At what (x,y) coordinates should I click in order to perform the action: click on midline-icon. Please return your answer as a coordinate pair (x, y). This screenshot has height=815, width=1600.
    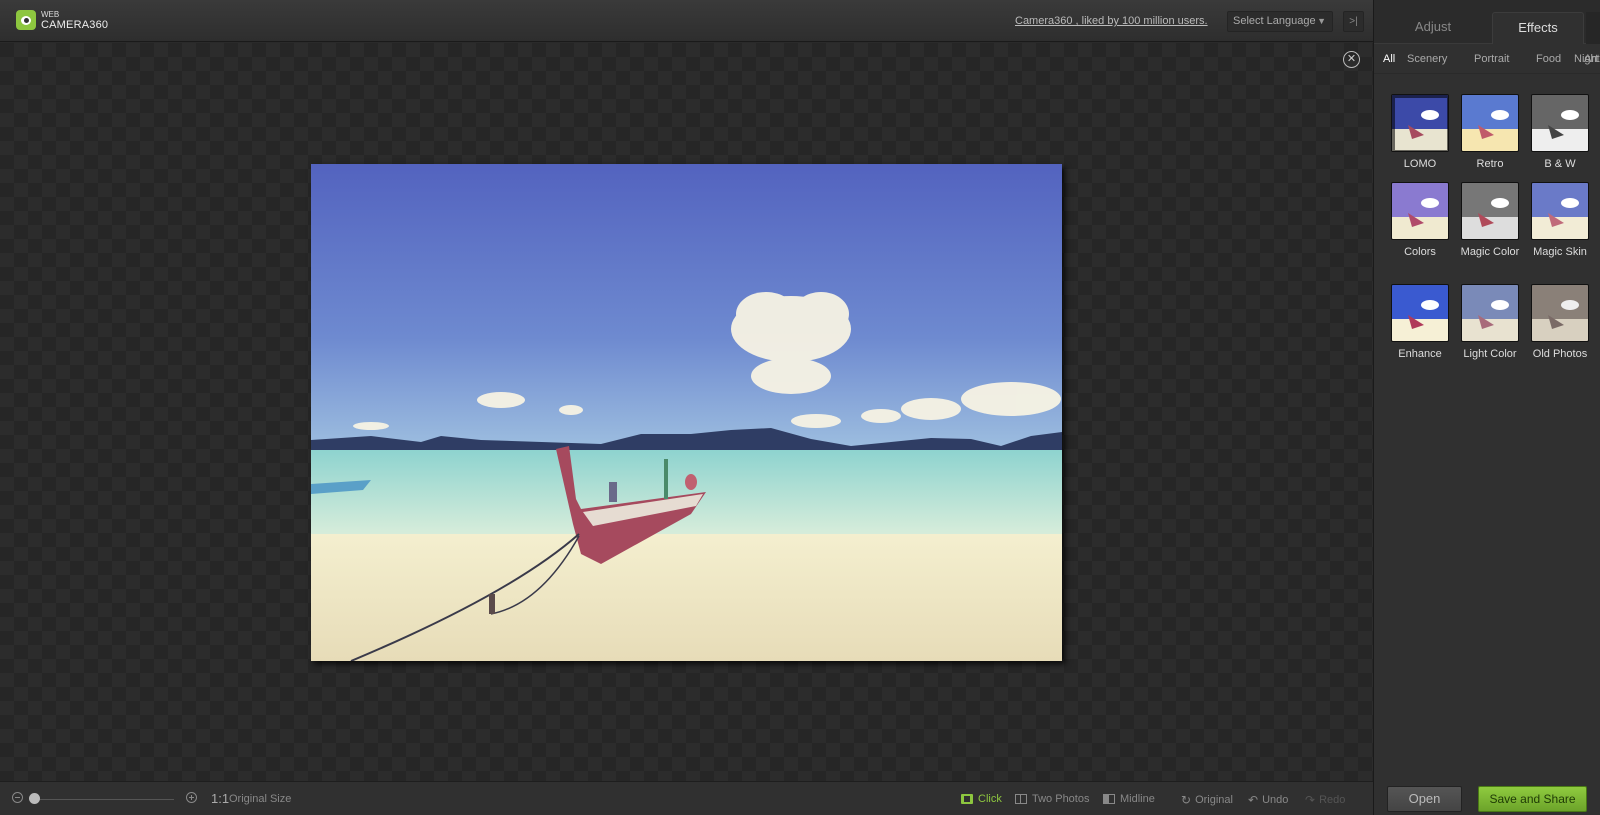
    Looking at the image, I should click on (1109, 799).